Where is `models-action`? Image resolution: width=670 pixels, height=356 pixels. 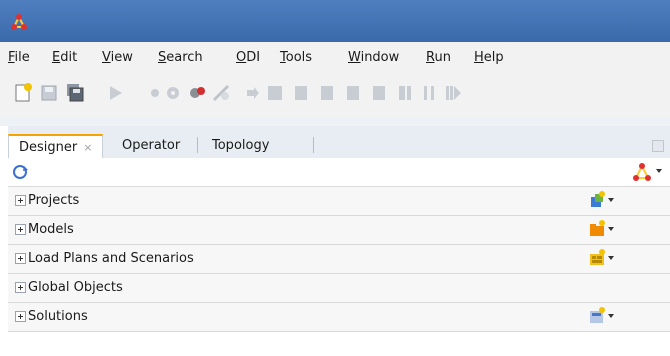
models-action is located at coordinates (603, 230).